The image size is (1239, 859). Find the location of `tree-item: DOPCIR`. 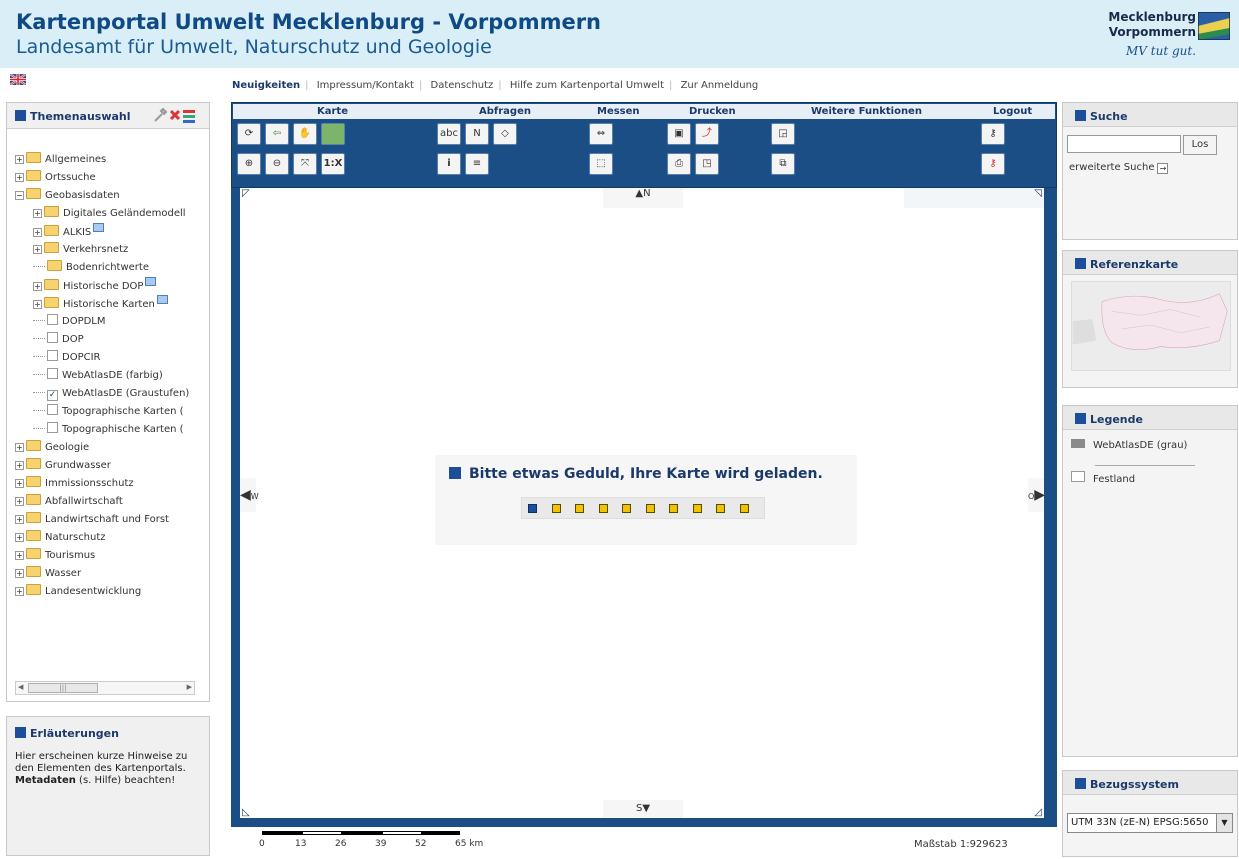

tree-item: DOPCIR is located at coordinates (113, 358).